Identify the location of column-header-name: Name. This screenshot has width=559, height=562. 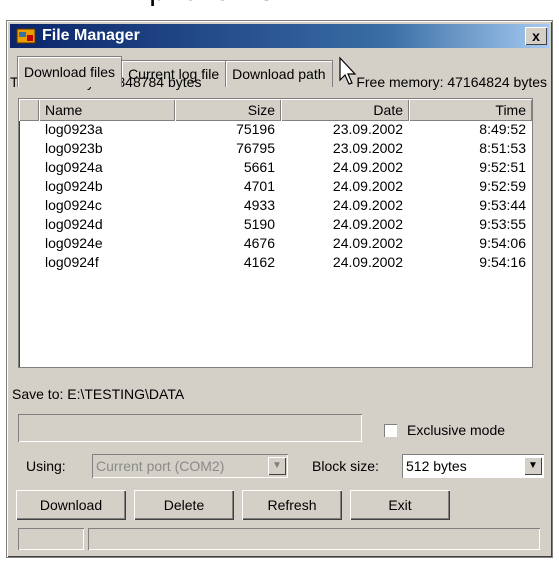
(107, 110).